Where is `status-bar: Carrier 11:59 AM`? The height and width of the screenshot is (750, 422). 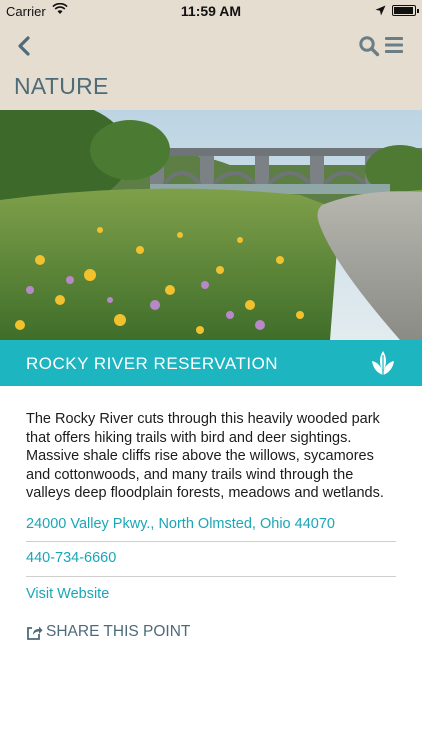
status-bar: Carrier 11:59 AM is located at coordinates (211, 11).